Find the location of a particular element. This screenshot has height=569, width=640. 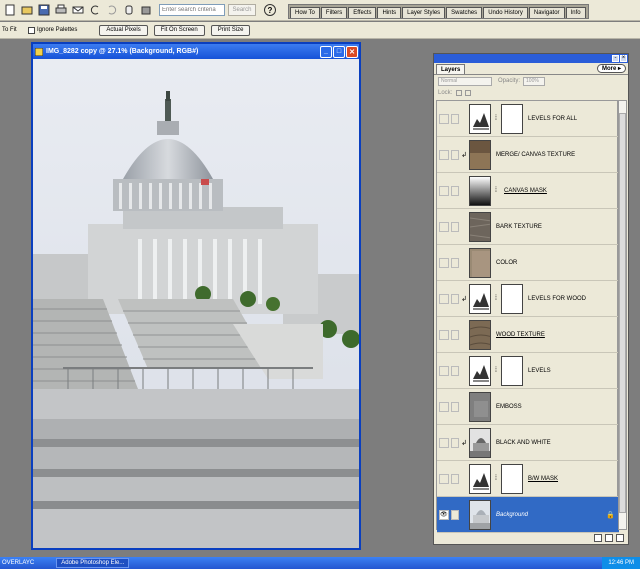

palette-tab-effects: Effects is located at coordinates (362, 12).